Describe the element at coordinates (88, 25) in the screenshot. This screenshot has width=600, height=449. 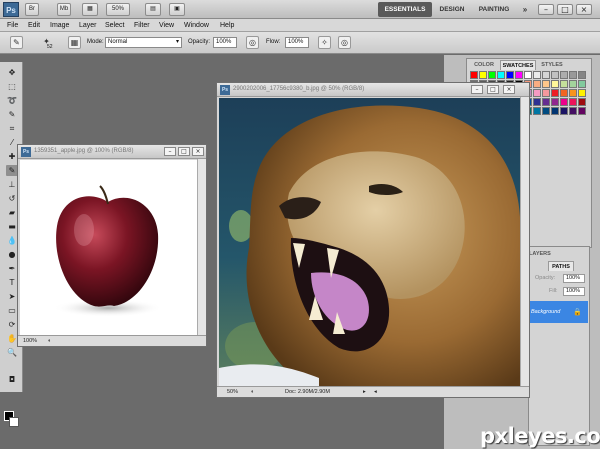
I see `menu-layer: Layer` at that location.